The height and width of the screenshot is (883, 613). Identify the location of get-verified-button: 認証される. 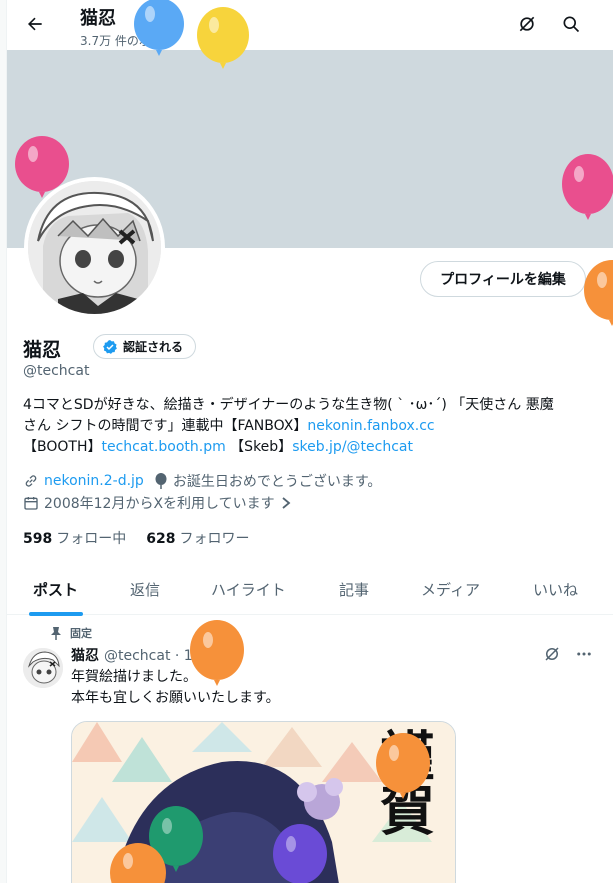
(145, 346).